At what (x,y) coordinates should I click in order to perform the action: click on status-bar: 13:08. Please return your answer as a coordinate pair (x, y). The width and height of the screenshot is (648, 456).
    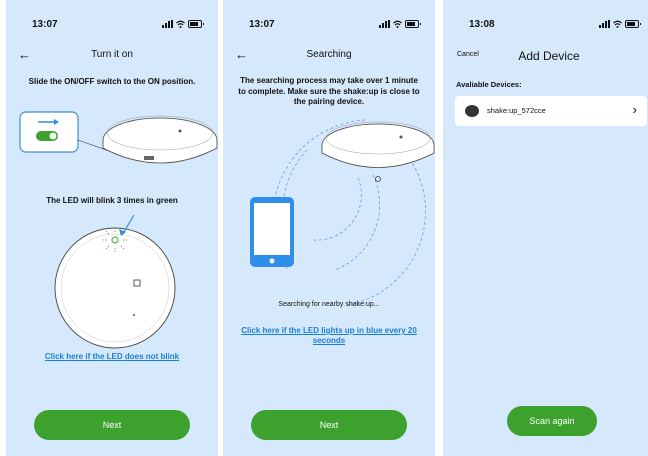
    Looking at the image, I should click on (545, 26).